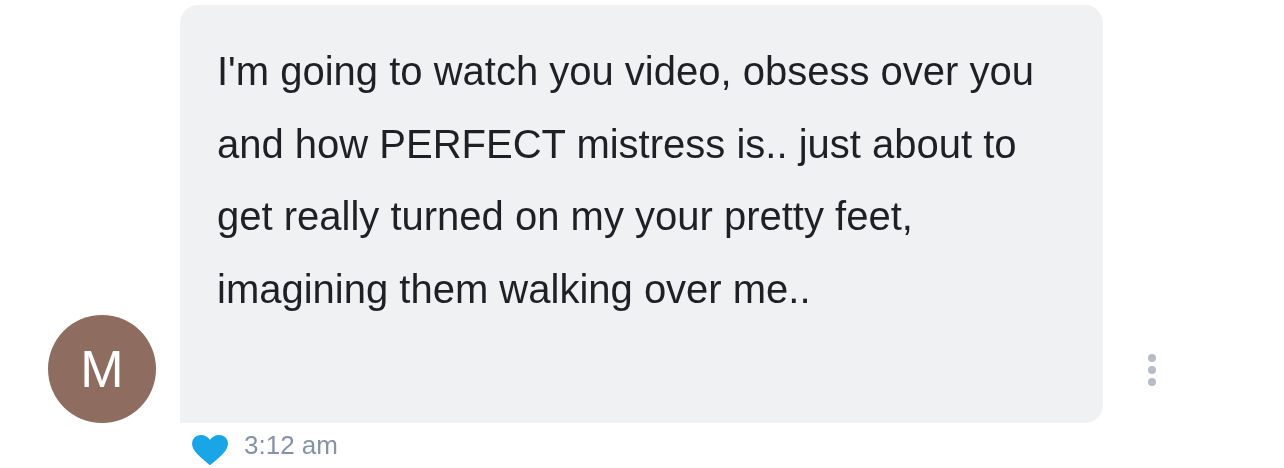  Describe the element at coordinates (1152, 370) in the screenshot. I see `more-options-icon` at that location.